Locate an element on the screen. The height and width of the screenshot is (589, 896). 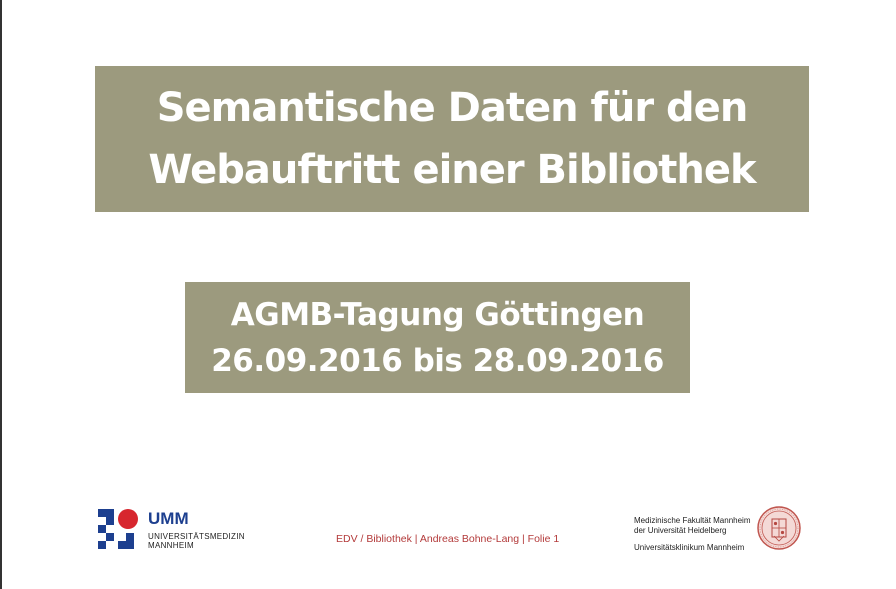
umm-logo: UMM UNIVERSITÄTSMEDIZIN MANNHEIM is located at coordinates (173, 529).